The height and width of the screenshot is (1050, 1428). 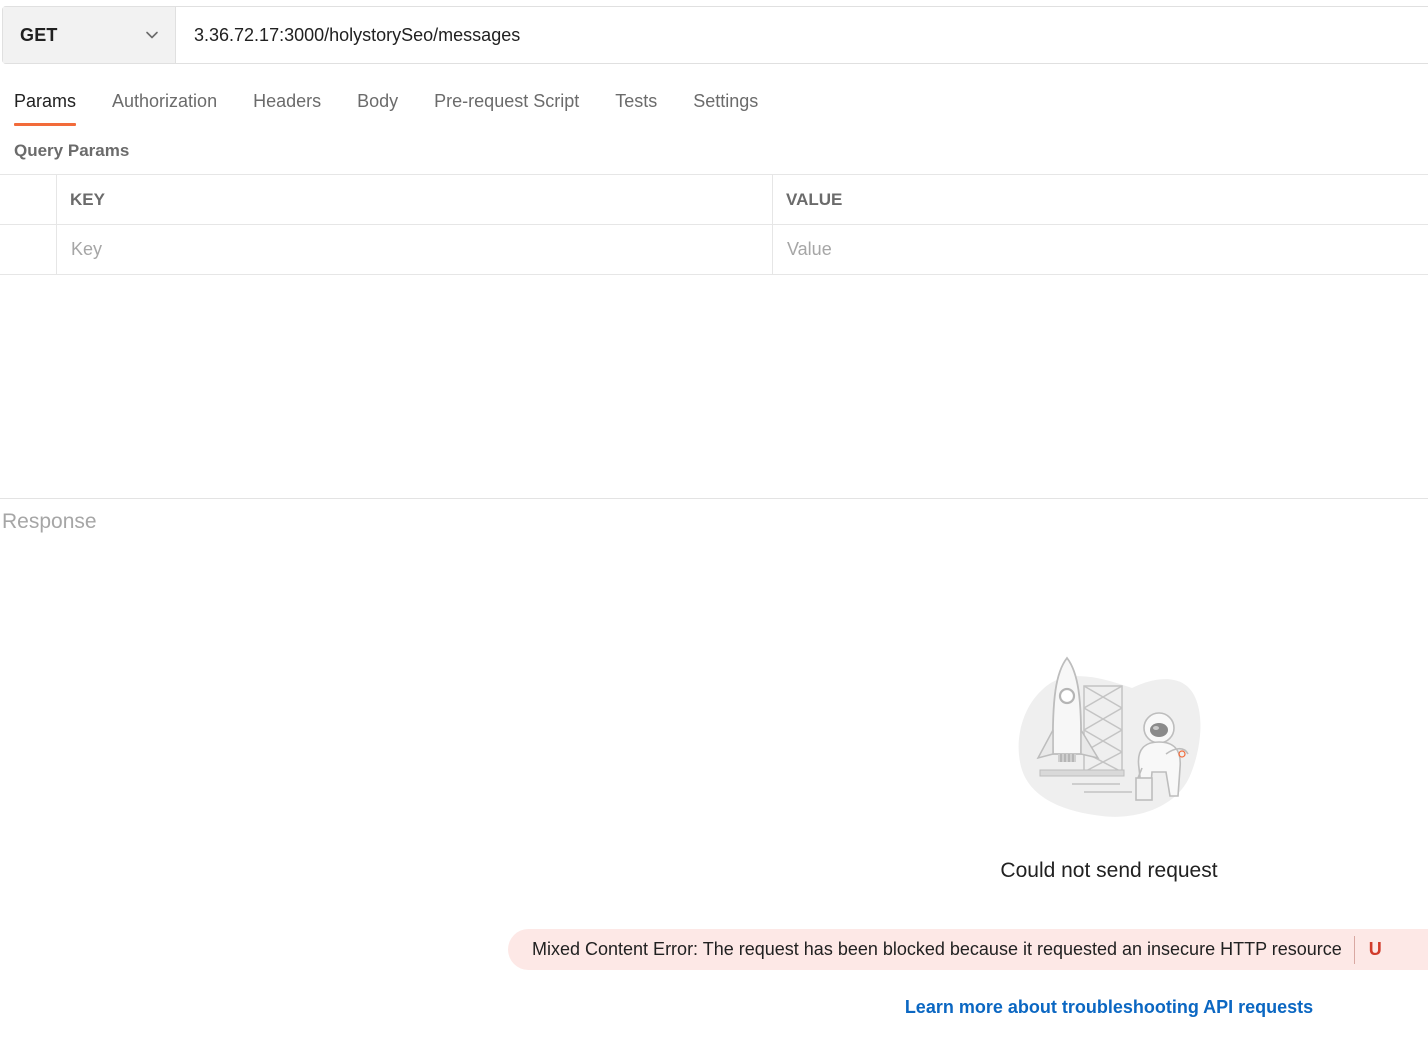 I want to click on query-params-table: KEY VALUE, so click(x=714, y=224).